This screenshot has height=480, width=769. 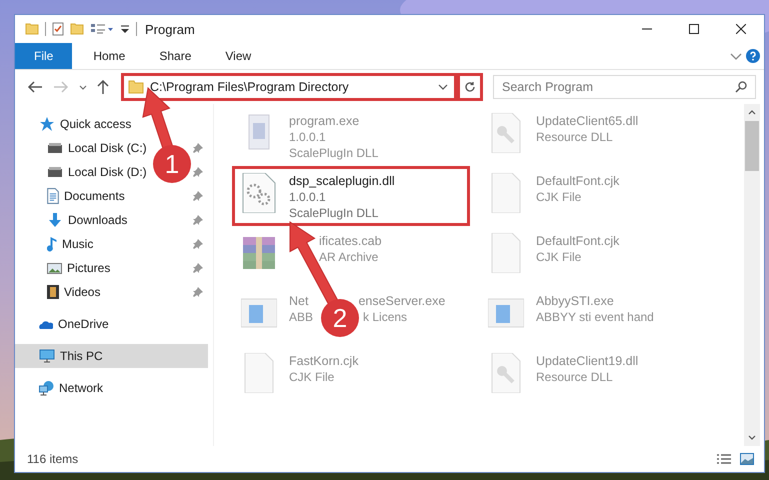 I want to click on file-detail: ABBYY sti event hand, so click(x=595, y=317).